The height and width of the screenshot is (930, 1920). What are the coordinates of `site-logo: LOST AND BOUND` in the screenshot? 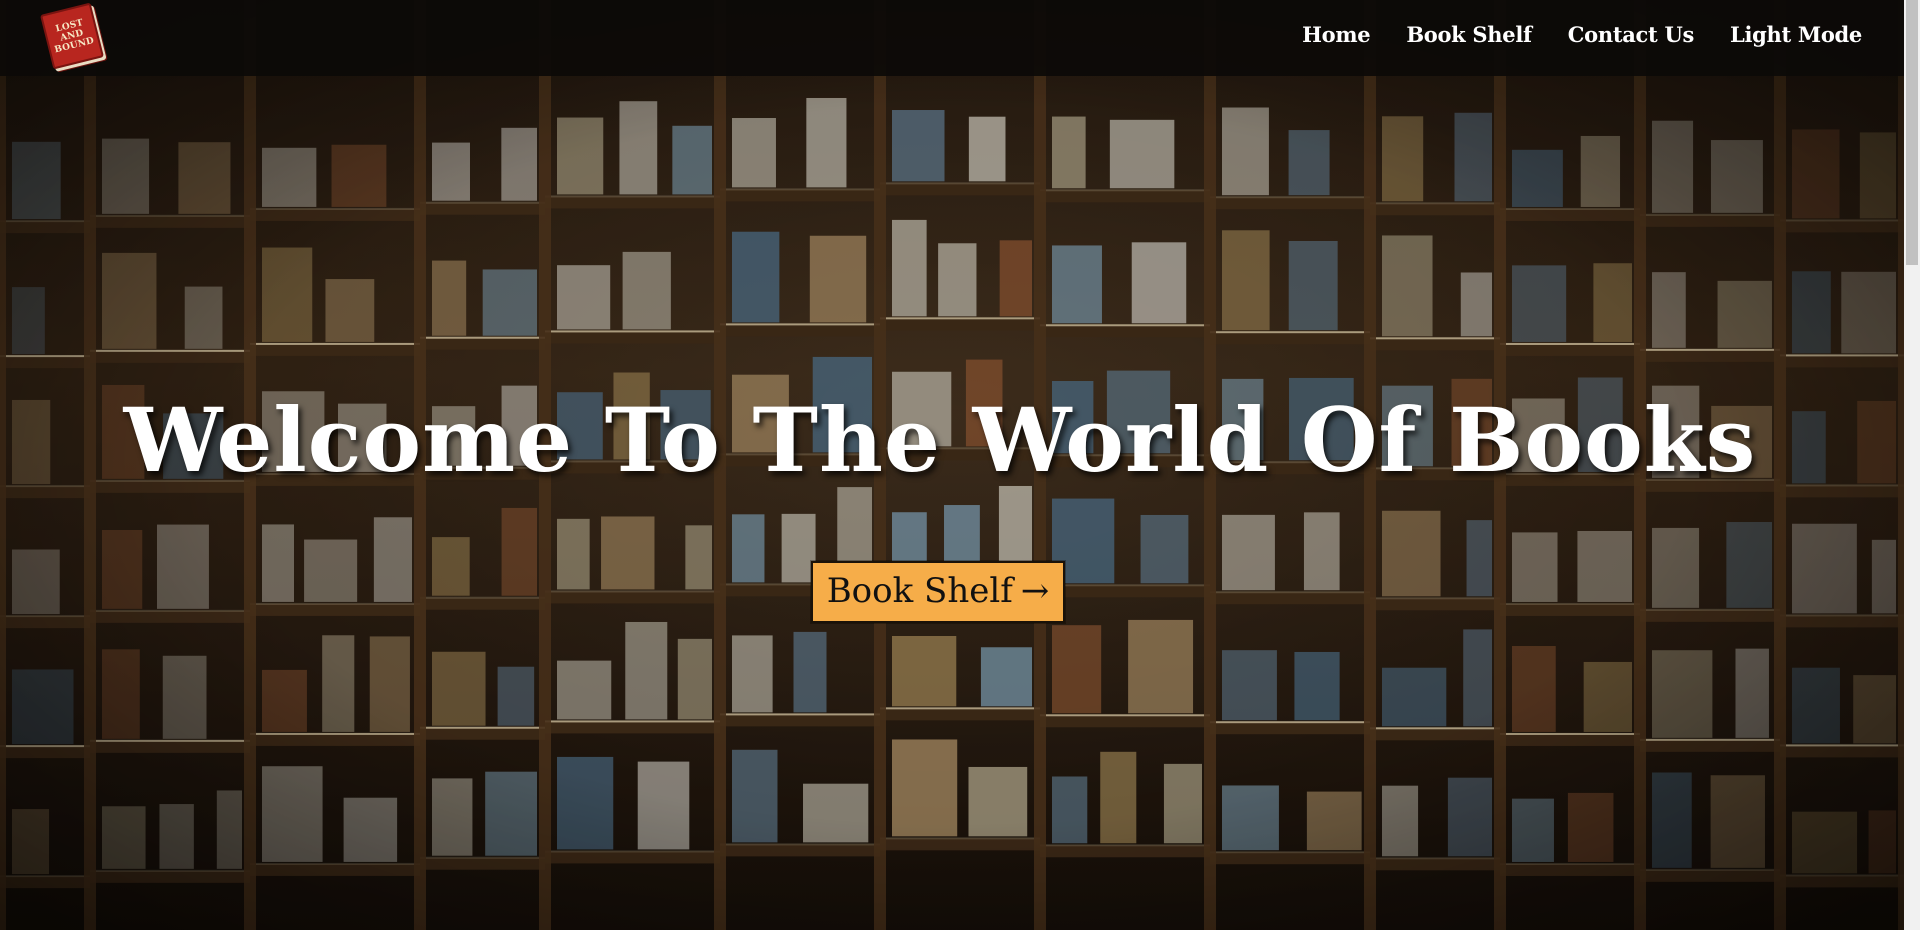 It's located at (72, 36).